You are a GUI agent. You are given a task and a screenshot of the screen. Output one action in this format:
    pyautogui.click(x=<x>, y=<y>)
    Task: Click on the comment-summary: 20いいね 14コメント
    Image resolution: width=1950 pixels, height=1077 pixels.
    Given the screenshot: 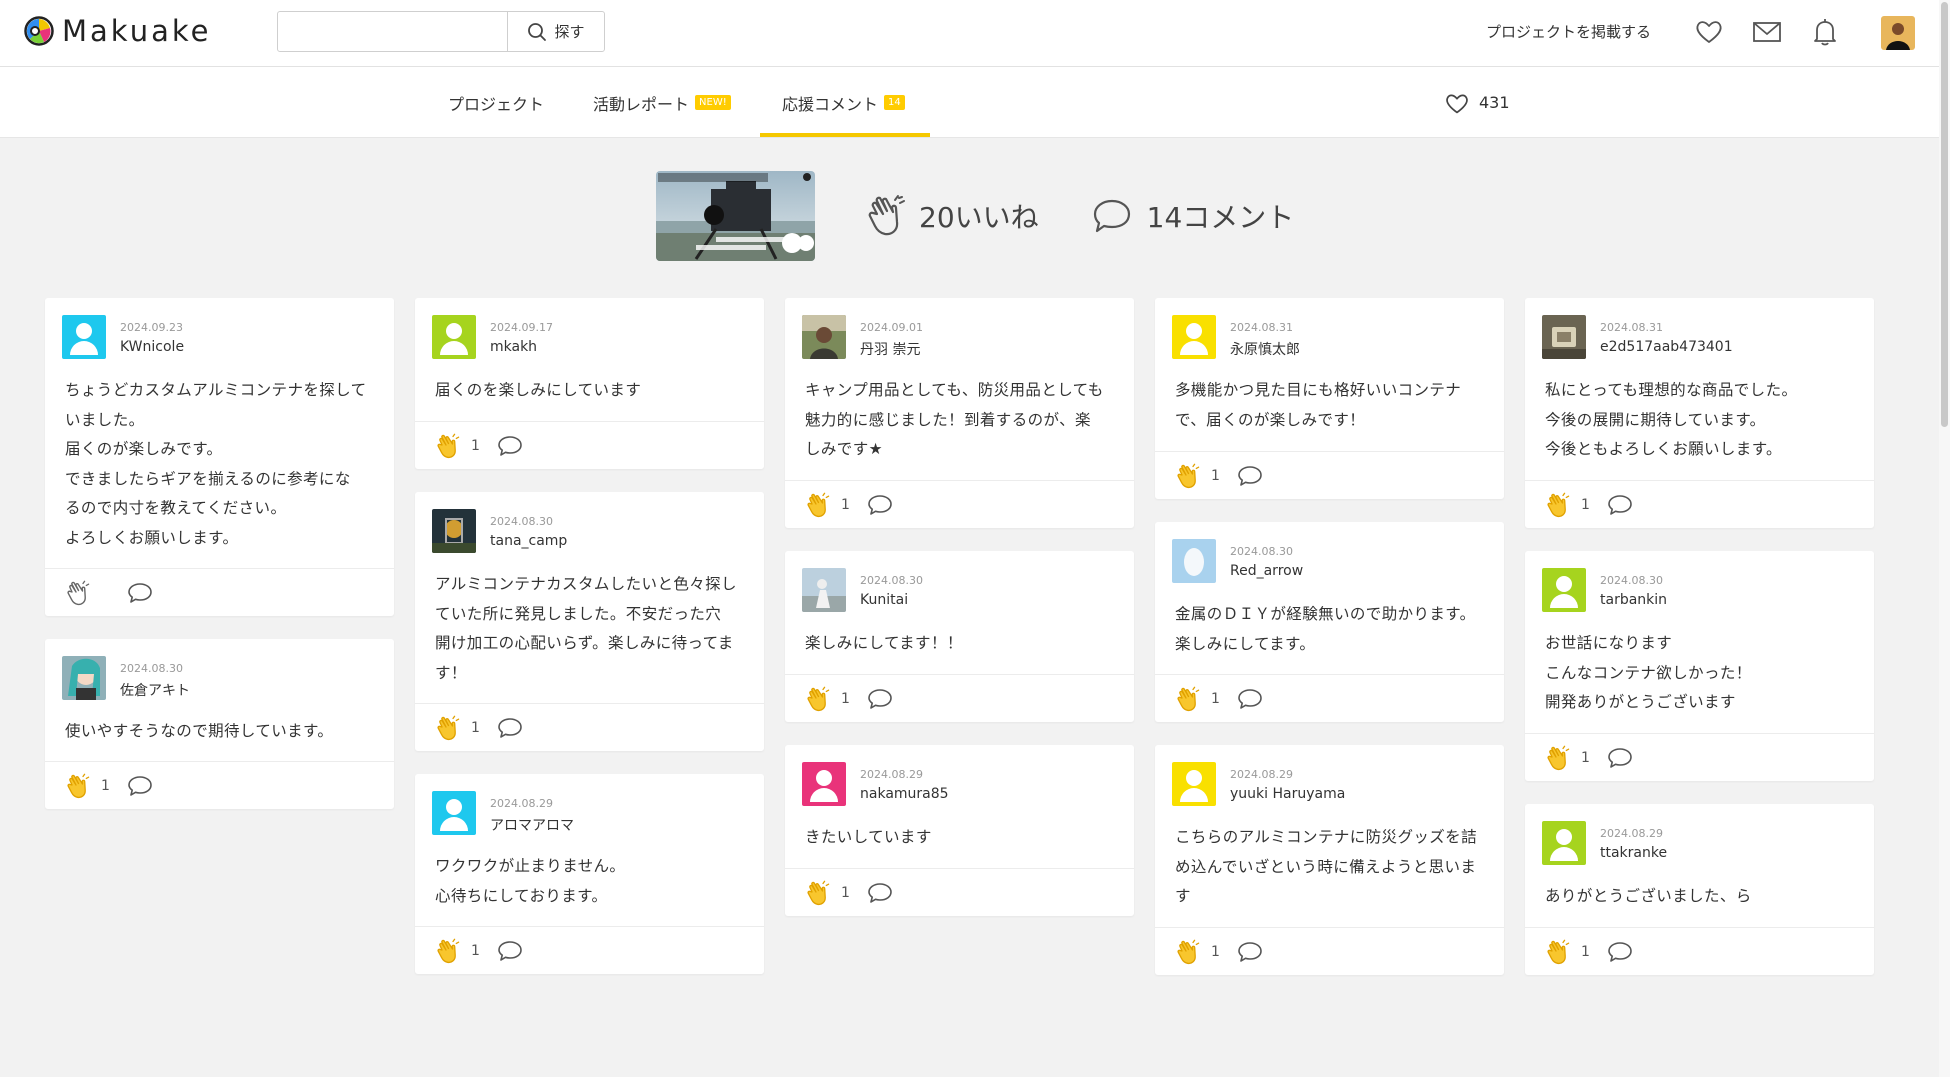 What is the action you would take?
    pyautogui.click(x=975, y=216)
    